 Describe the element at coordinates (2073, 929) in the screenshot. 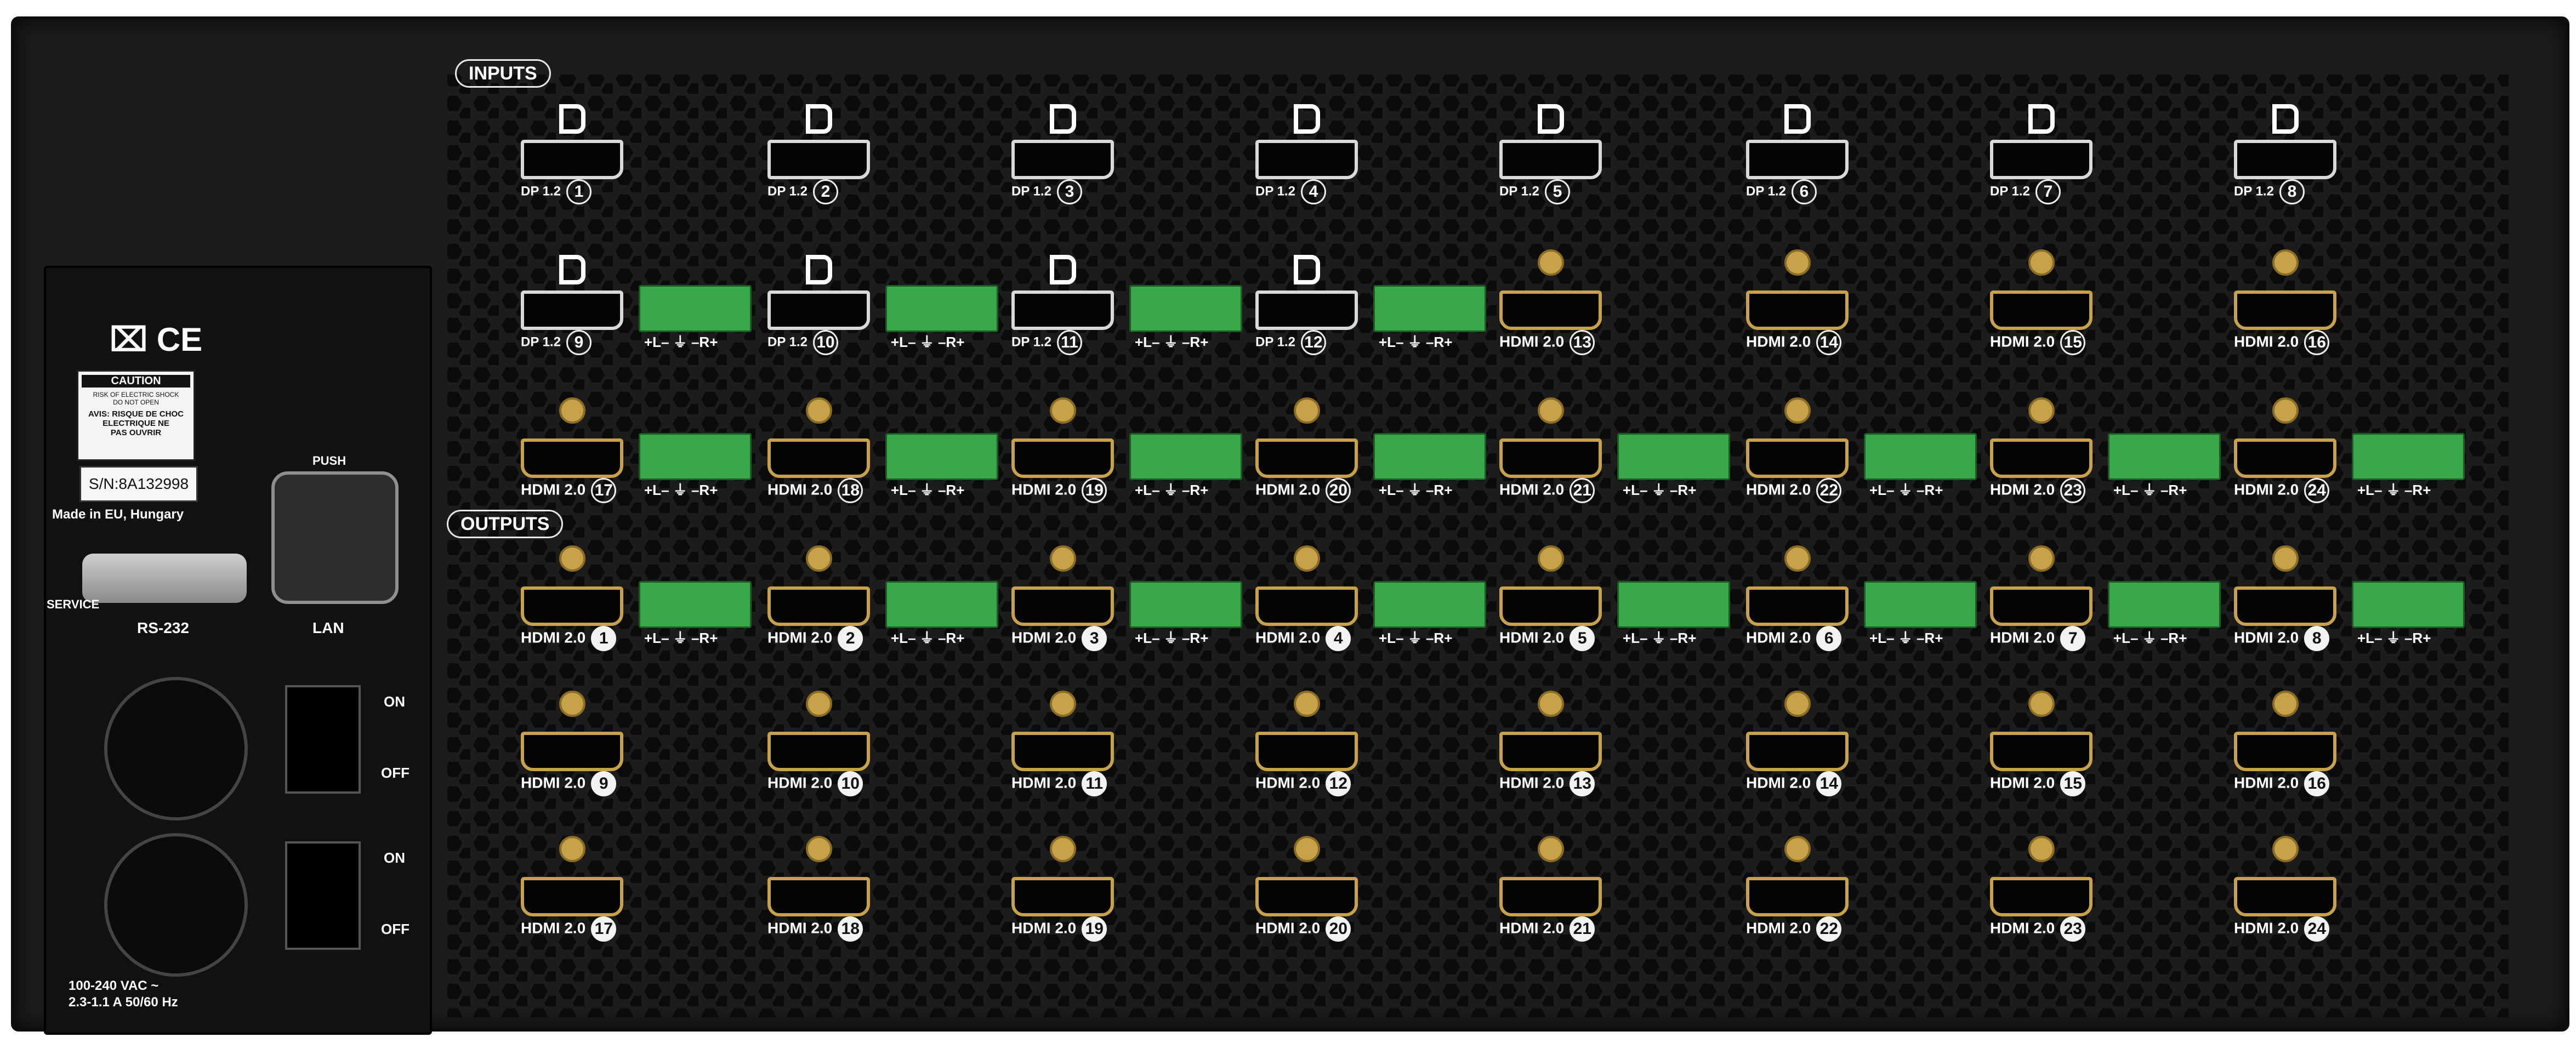

I see `port-number-badge: 23` at that location.